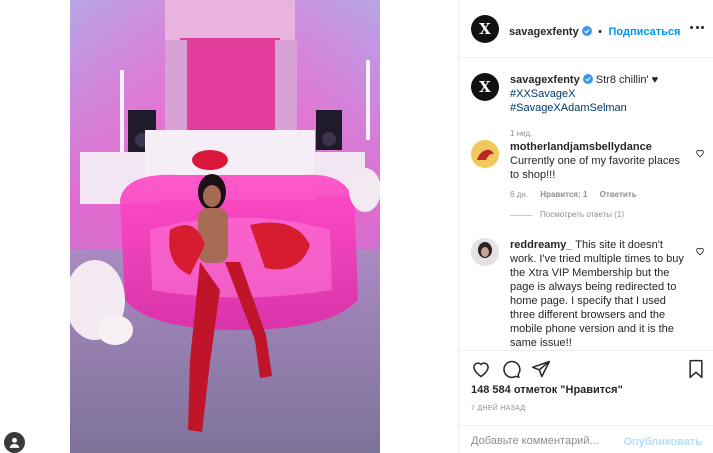 Image resolution: width=713 pixels, height=453 pixels. Describe the element at coordinates (546, 441) in the screenshot. I see `comment-input` at that location.